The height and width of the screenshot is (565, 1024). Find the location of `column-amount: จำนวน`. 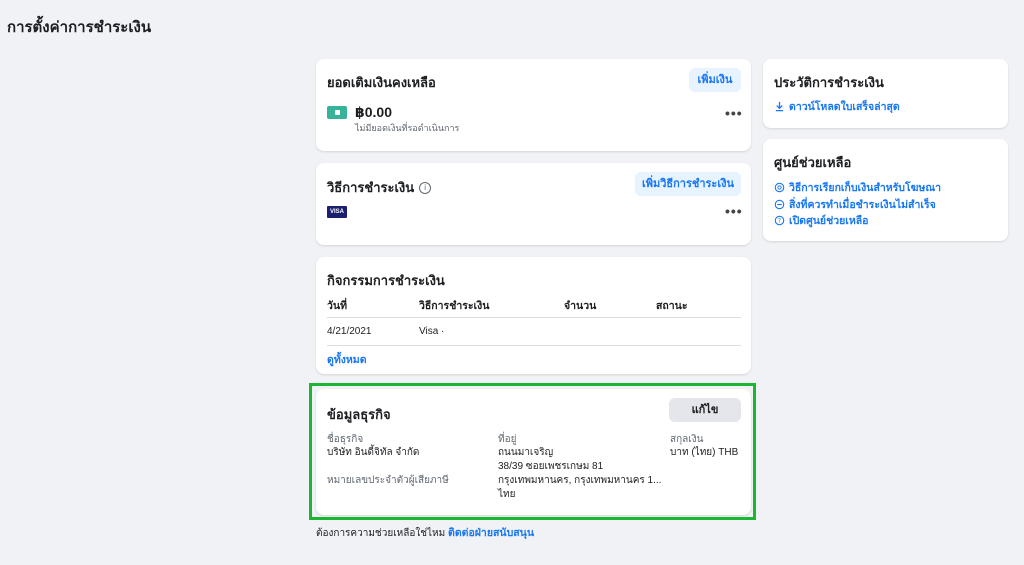

column-amount: จำนวน is located at coordinates (580, 305).